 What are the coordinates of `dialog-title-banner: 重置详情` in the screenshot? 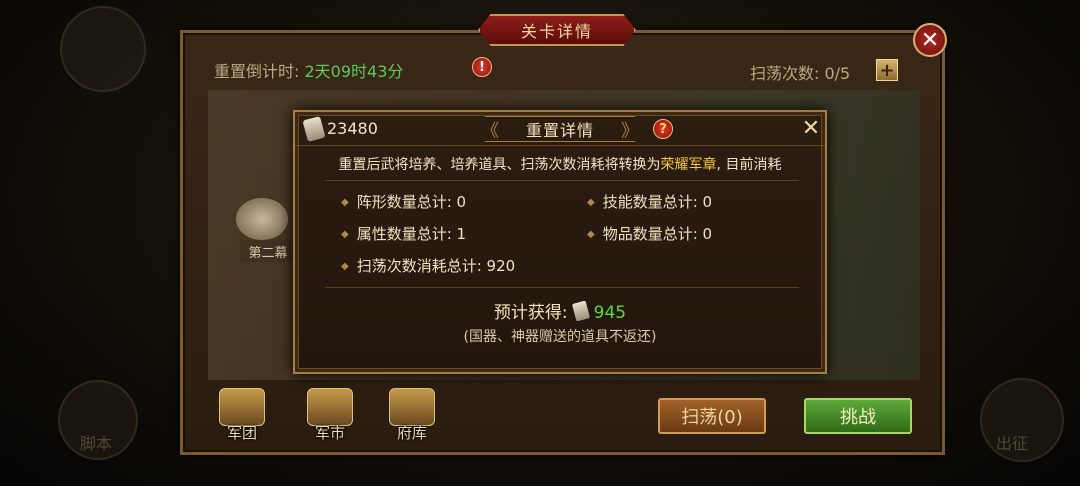 It's located at (560, 129).